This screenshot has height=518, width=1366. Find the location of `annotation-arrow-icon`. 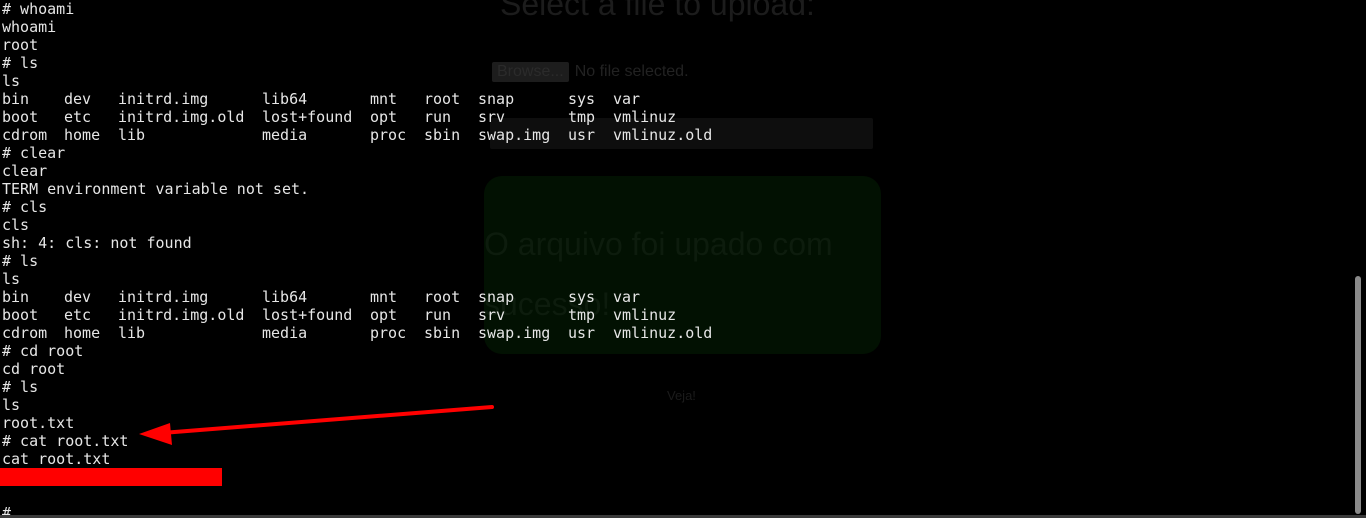

annotation-arrow-icon is located at coordinates (316, 425).